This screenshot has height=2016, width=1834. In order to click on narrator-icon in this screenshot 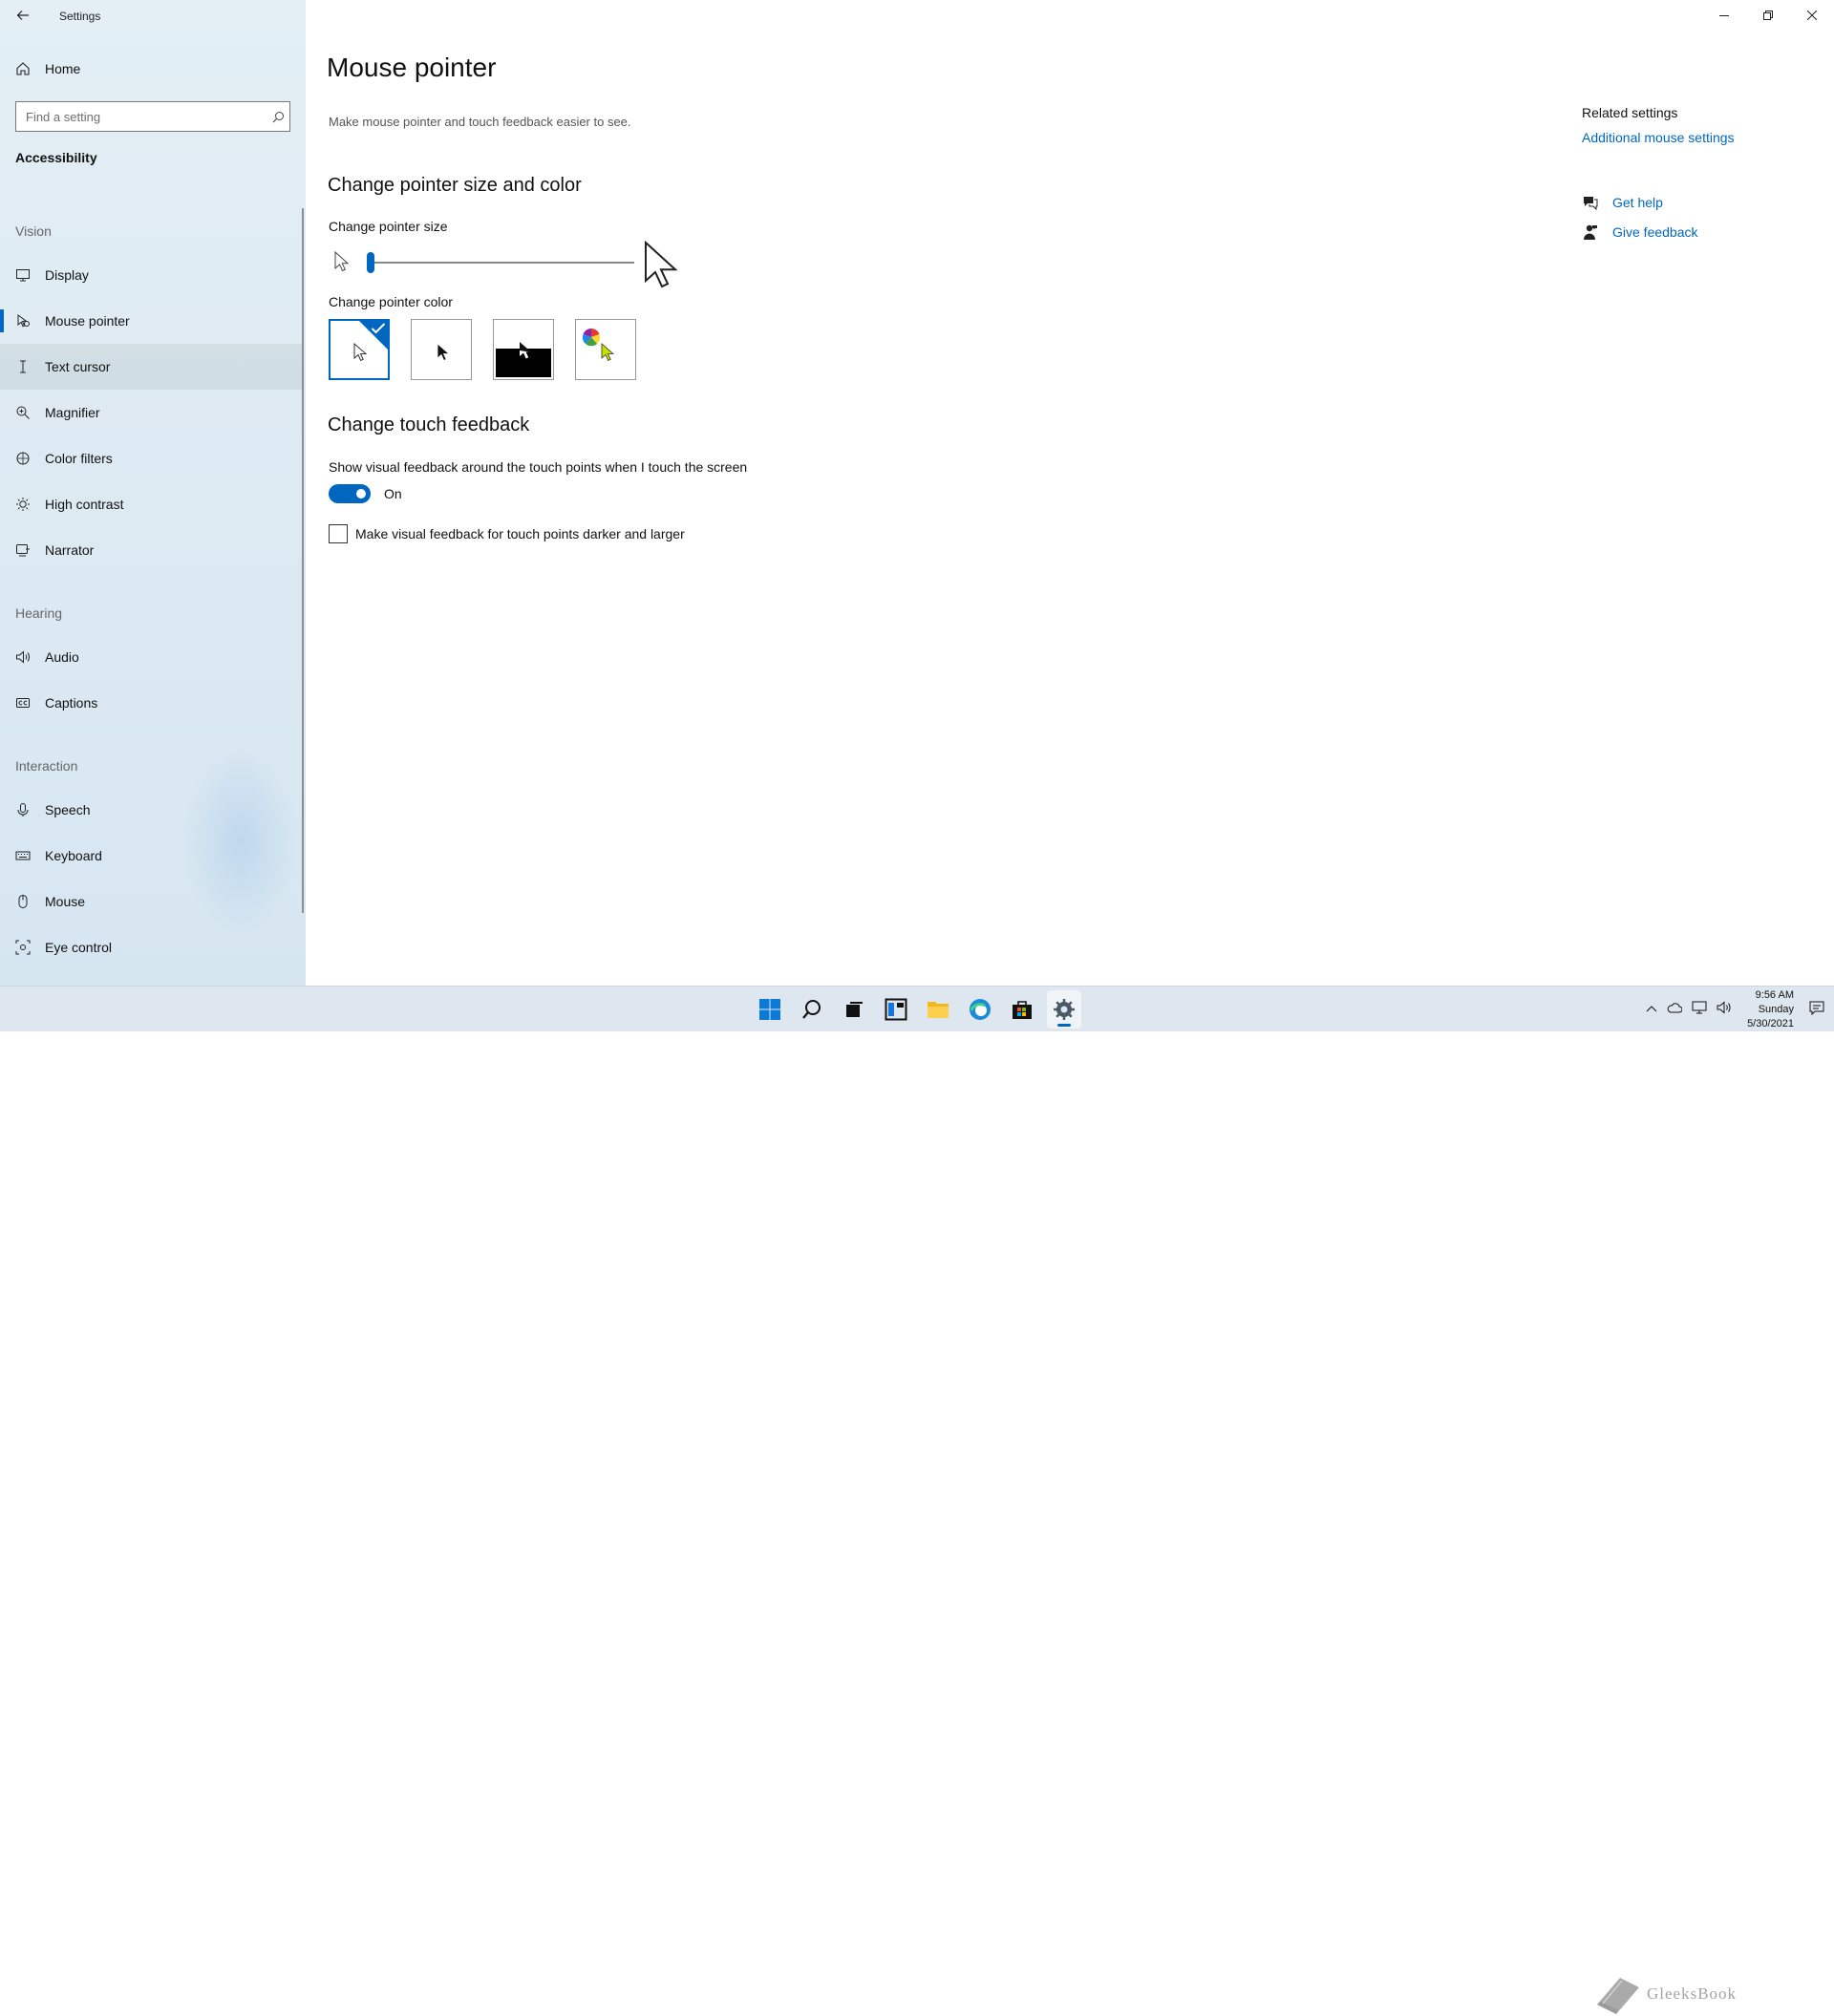, I will do `click(23, 550)`.